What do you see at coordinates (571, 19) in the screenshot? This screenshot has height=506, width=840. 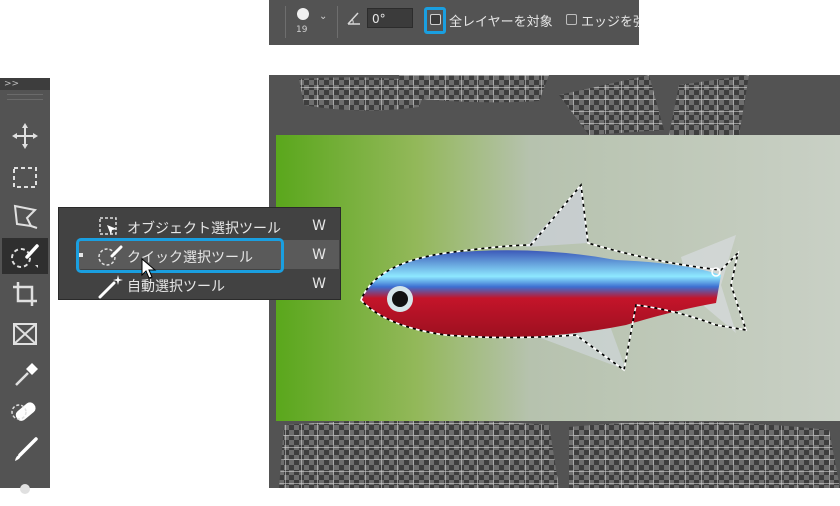 I see `enhance-edge-checkbox` at bounding box center [571, 19].